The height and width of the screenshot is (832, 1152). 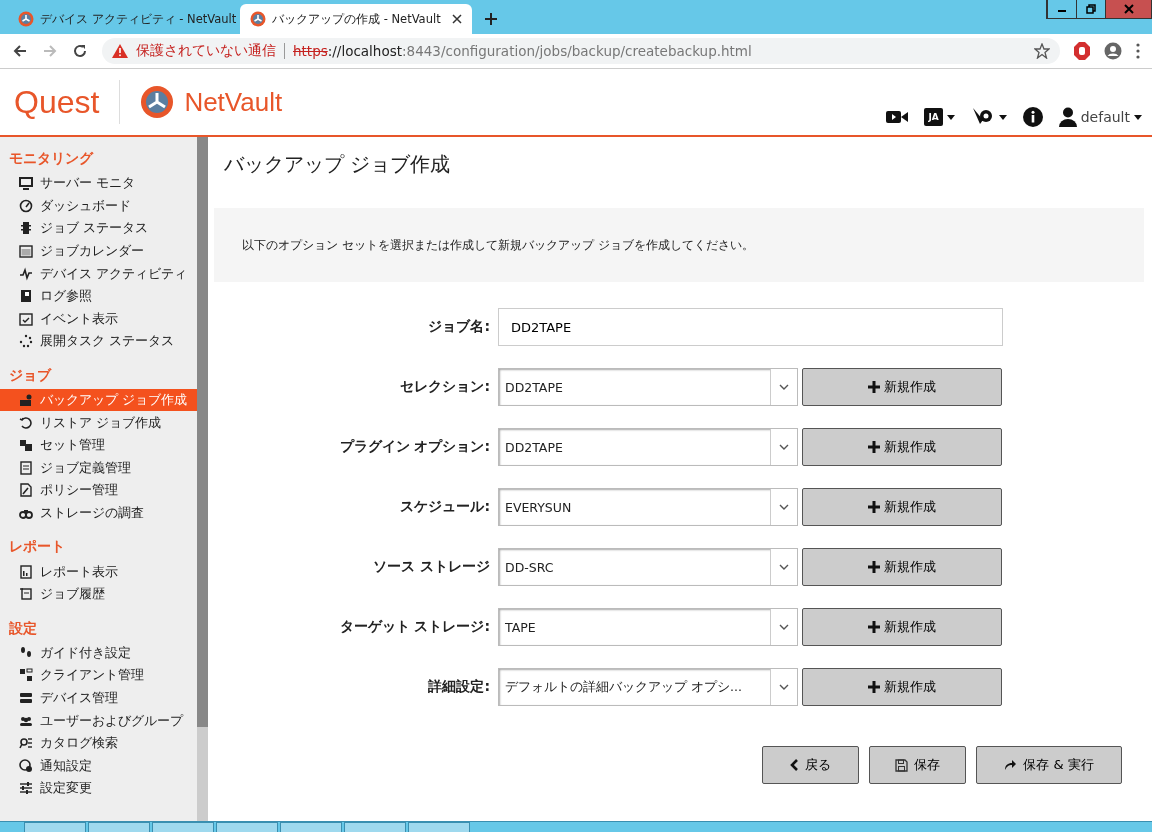 What do you see at coordinates (648, 627) in the screenshot?
I see `dropdown-field: TAPE` at bounding box center [648, 627].